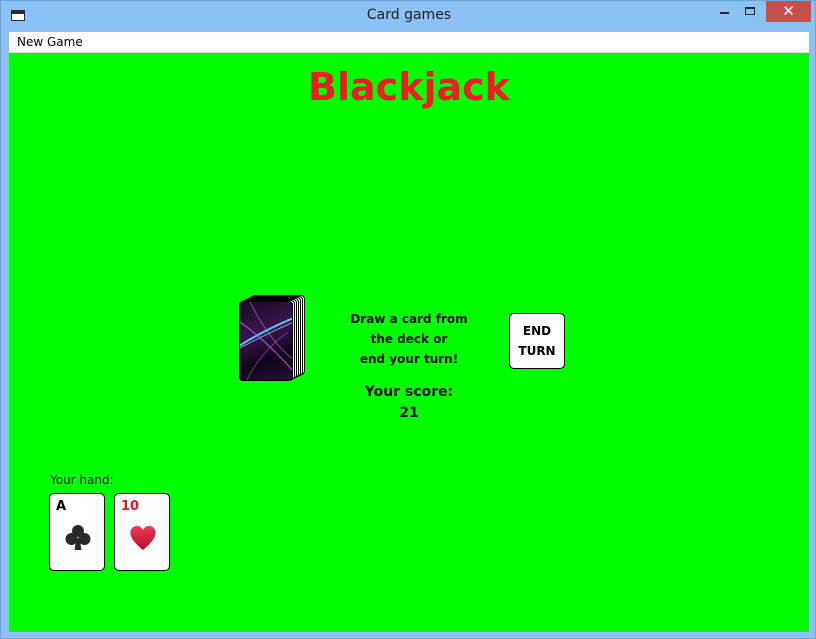 The width and height of the screenshot is (816, 639). I want to click on minimize-button, so click(724, 11).